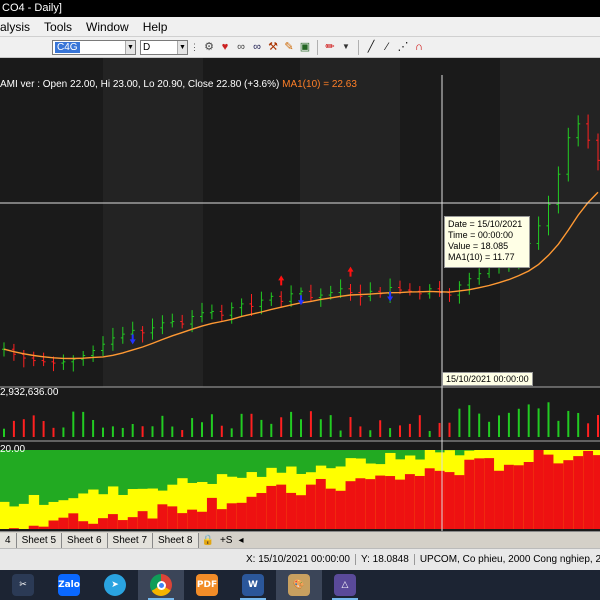 The width and height of the screenshot is (600, 600). I want to click on chart-icon: ▣, so click(305, 47).